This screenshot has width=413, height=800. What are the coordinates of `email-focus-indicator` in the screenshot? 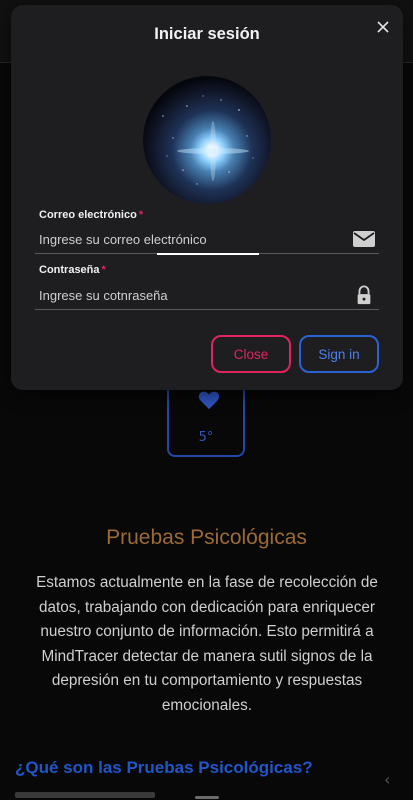 It's located at (208, 254).